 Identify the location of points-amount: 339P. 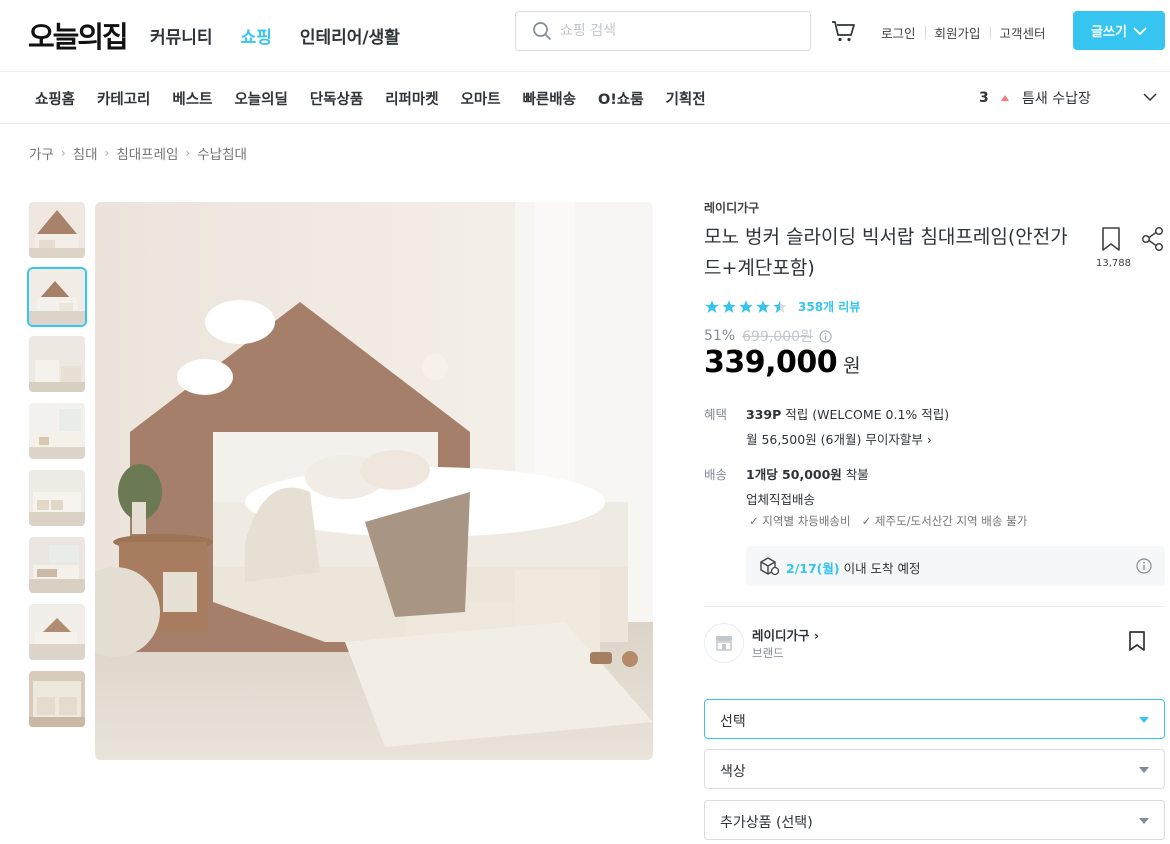
(764, 414).